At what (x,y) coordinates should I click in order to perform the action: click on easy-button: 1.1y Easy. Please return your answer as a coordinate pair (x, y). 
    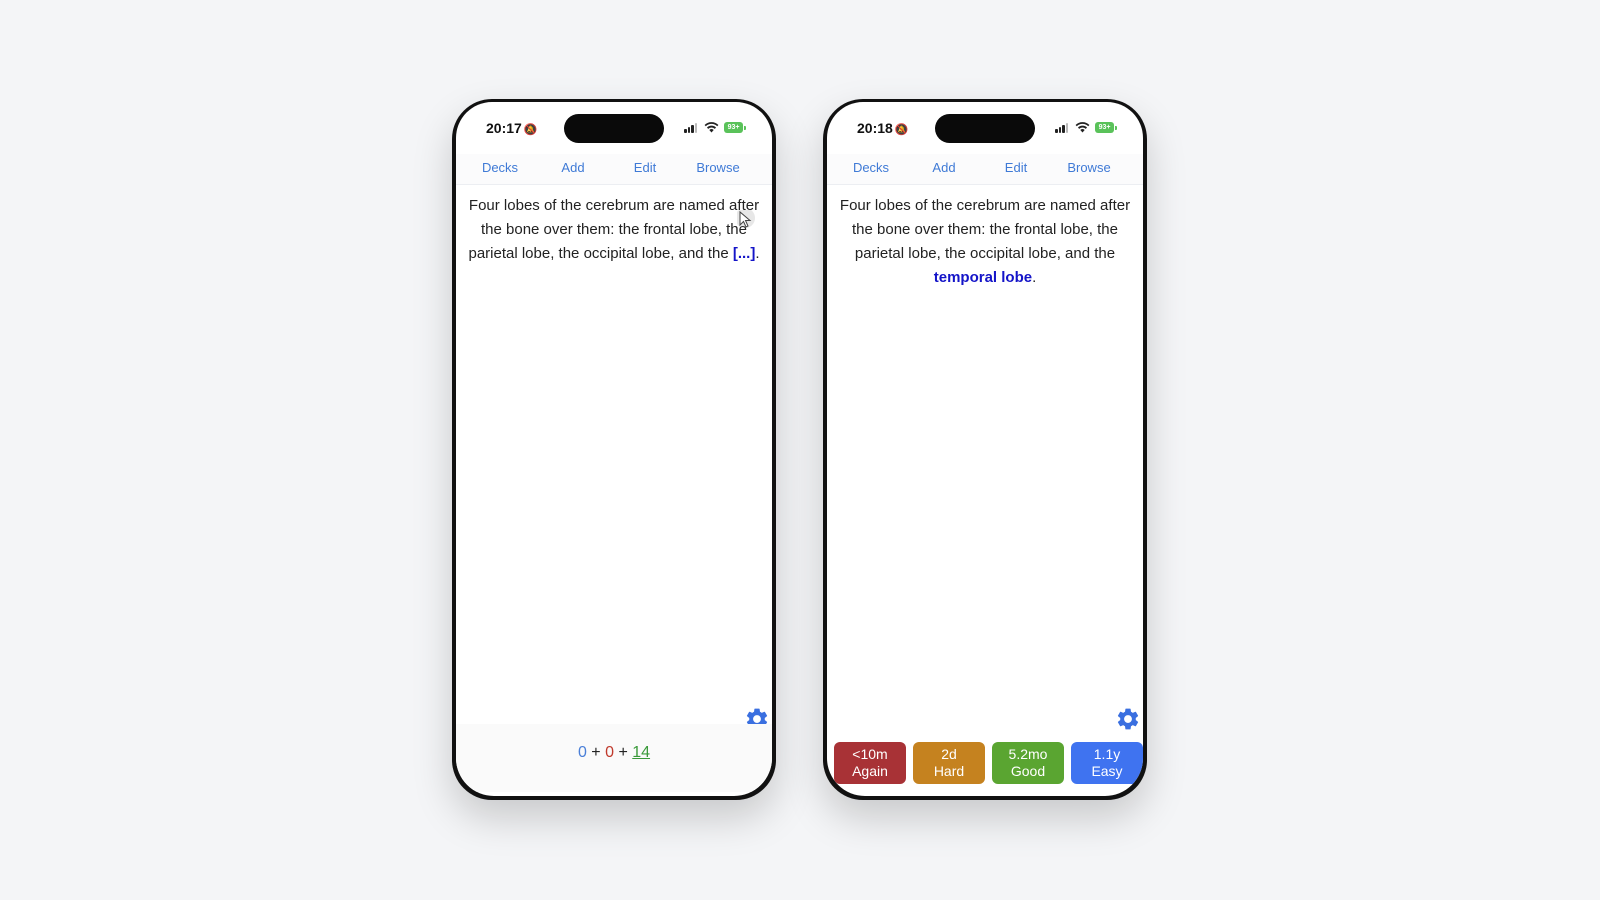
    Looking at the image, I should click on (1107, 763).